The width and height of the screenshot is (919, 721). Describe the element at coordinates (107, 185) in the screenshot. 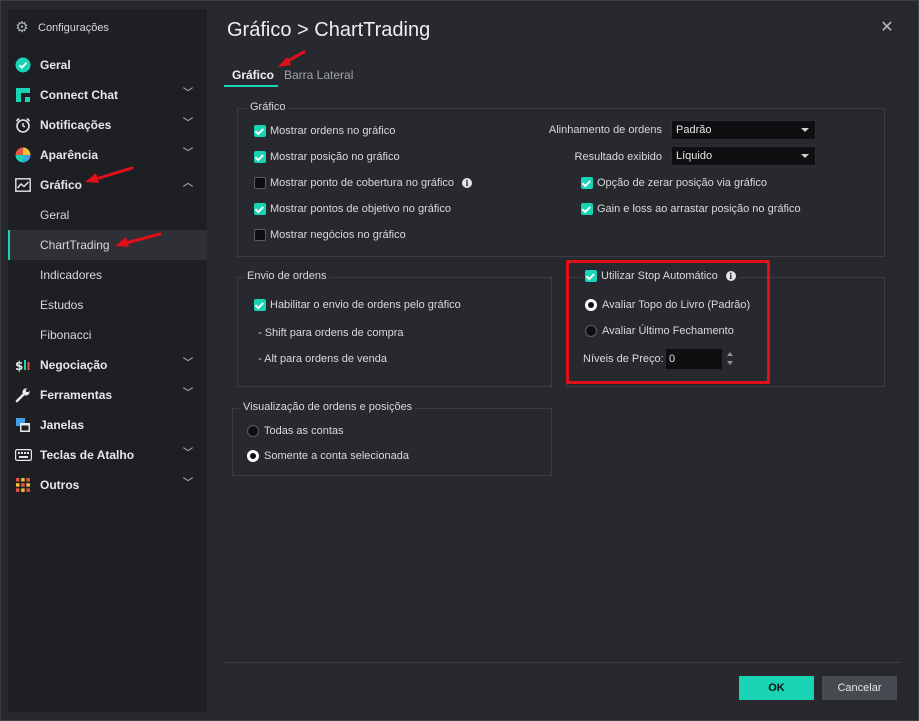

I see `sidebar-item-grafico: Gráfico ︿` at that location.